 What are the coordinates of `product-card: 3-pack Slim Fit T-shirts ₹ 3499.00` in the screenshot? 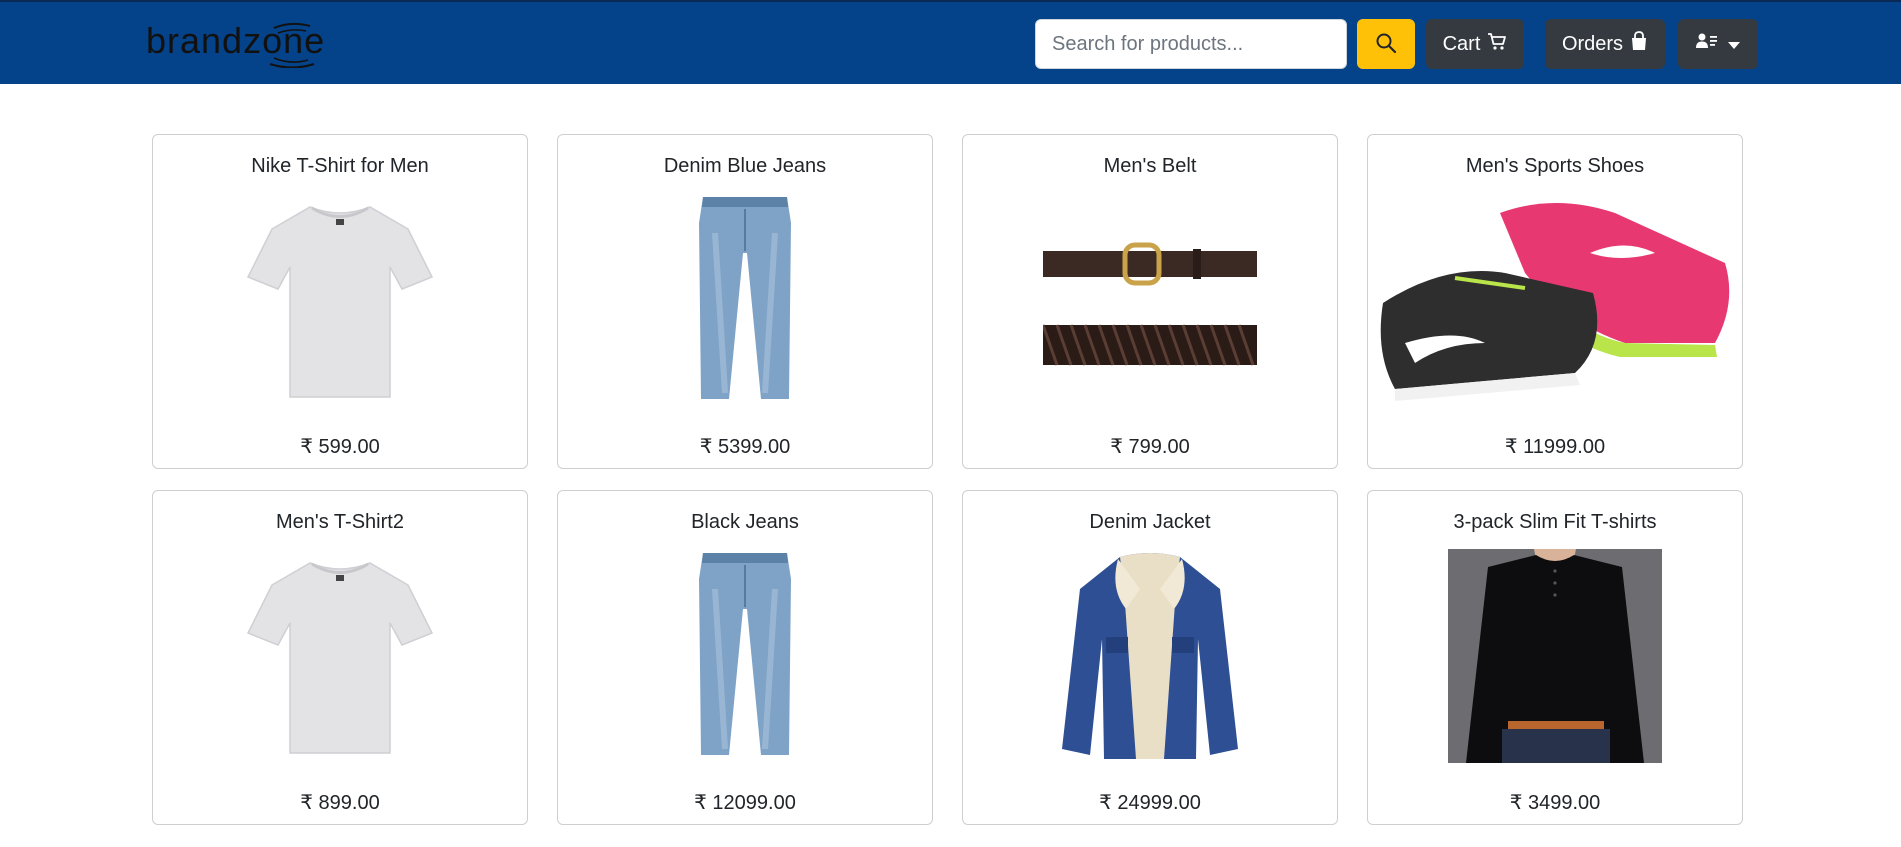 It's located at (1555, 657).